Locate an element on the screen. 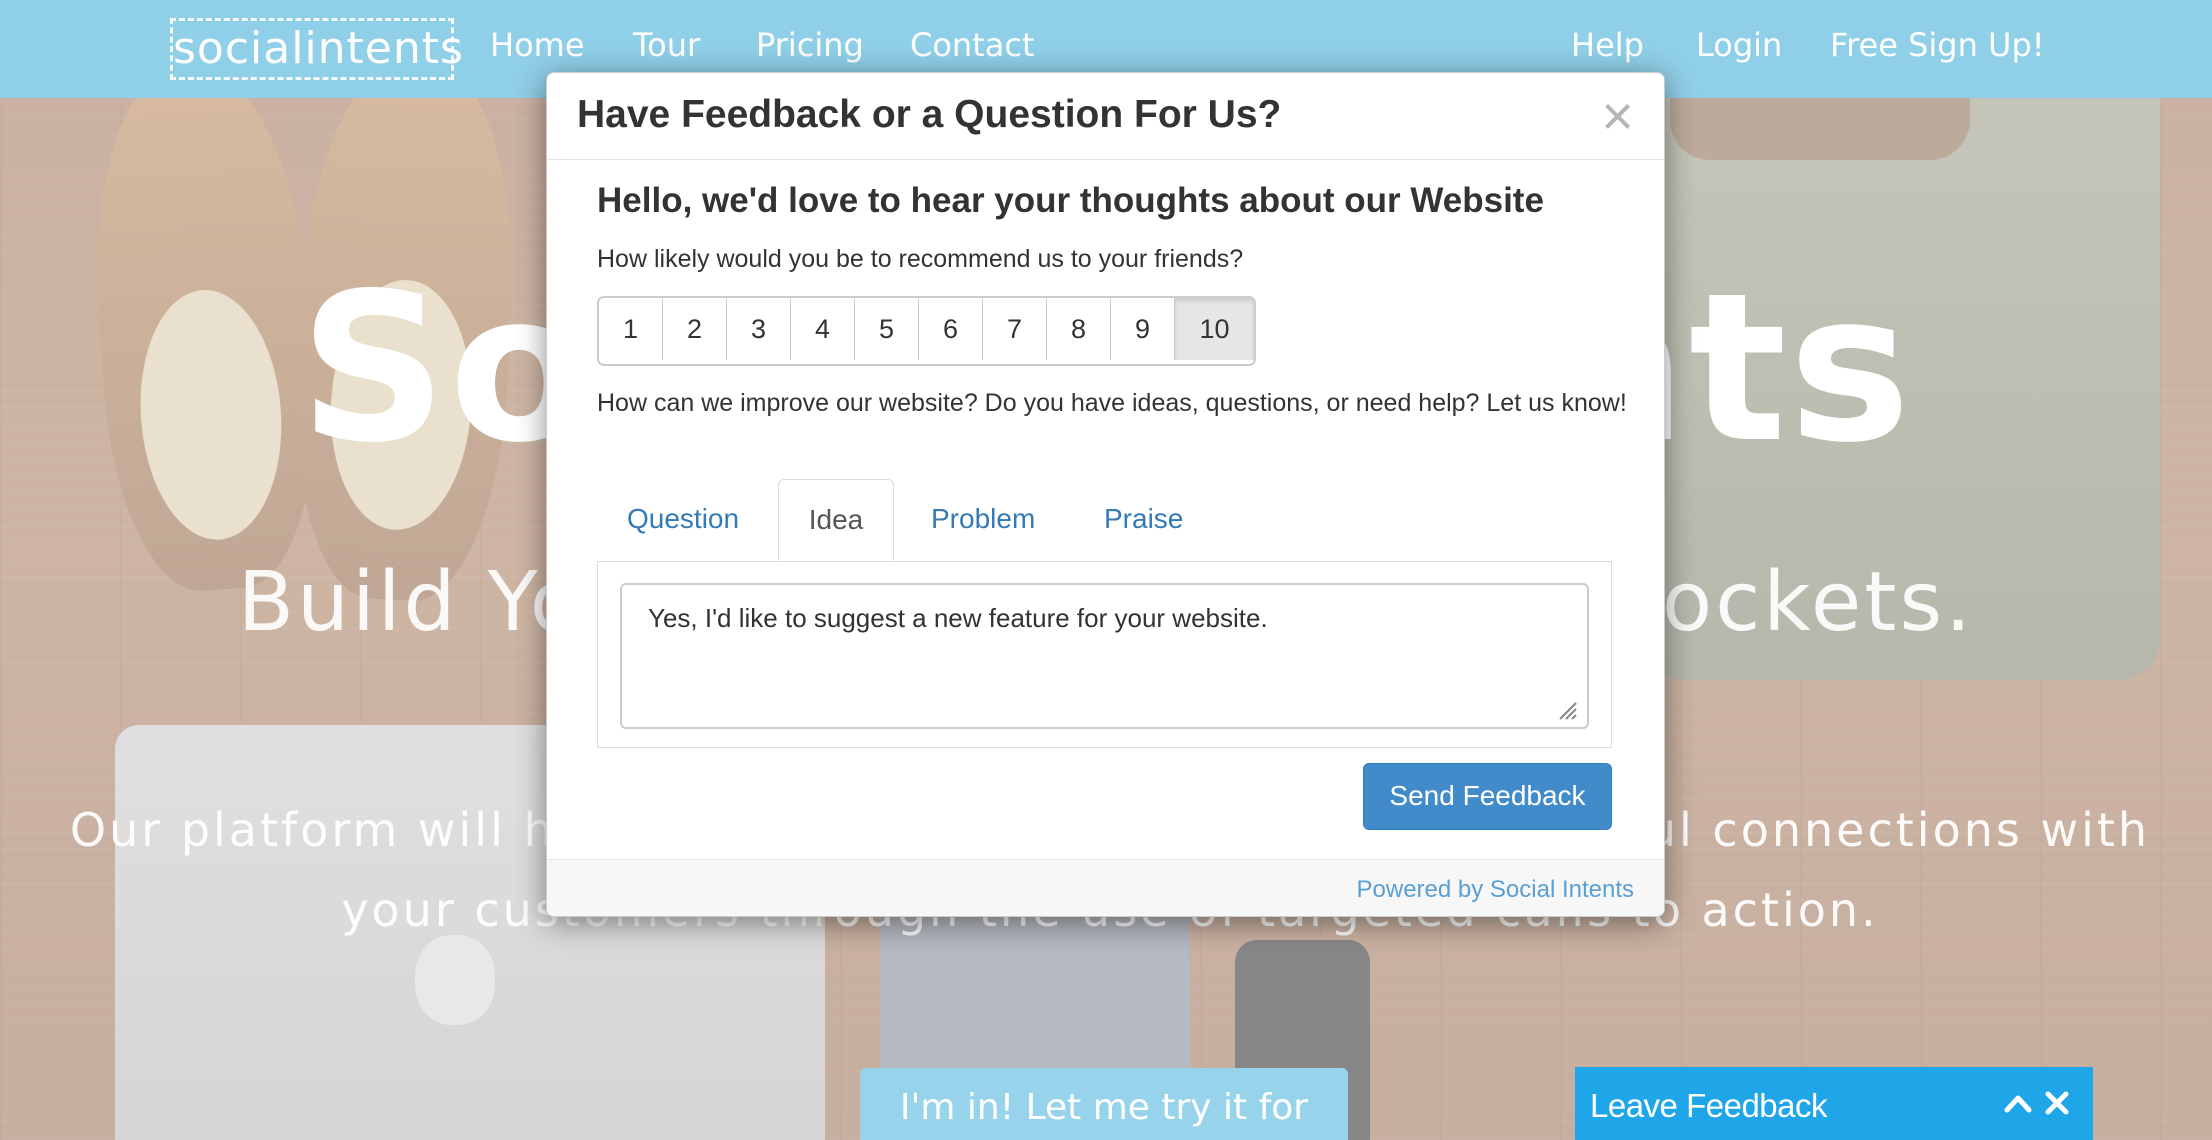  tab-praise: Praise is located at coordinates (1143, 520).